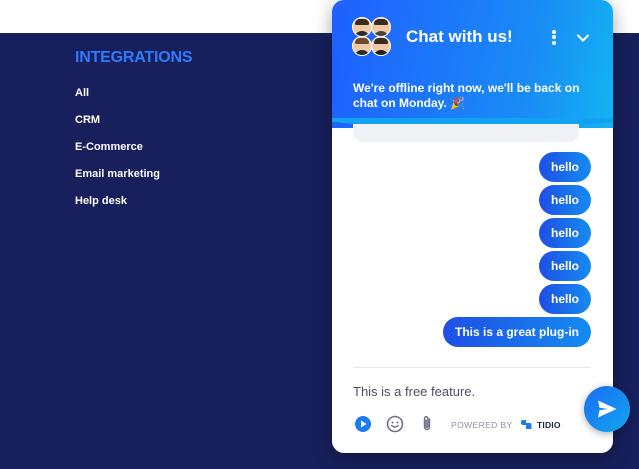 This screenshot has width=639, height=469. Describe the element at coordinates (459, 36) in the screenshot. I see `chat-title: Chat with us!` at that location.